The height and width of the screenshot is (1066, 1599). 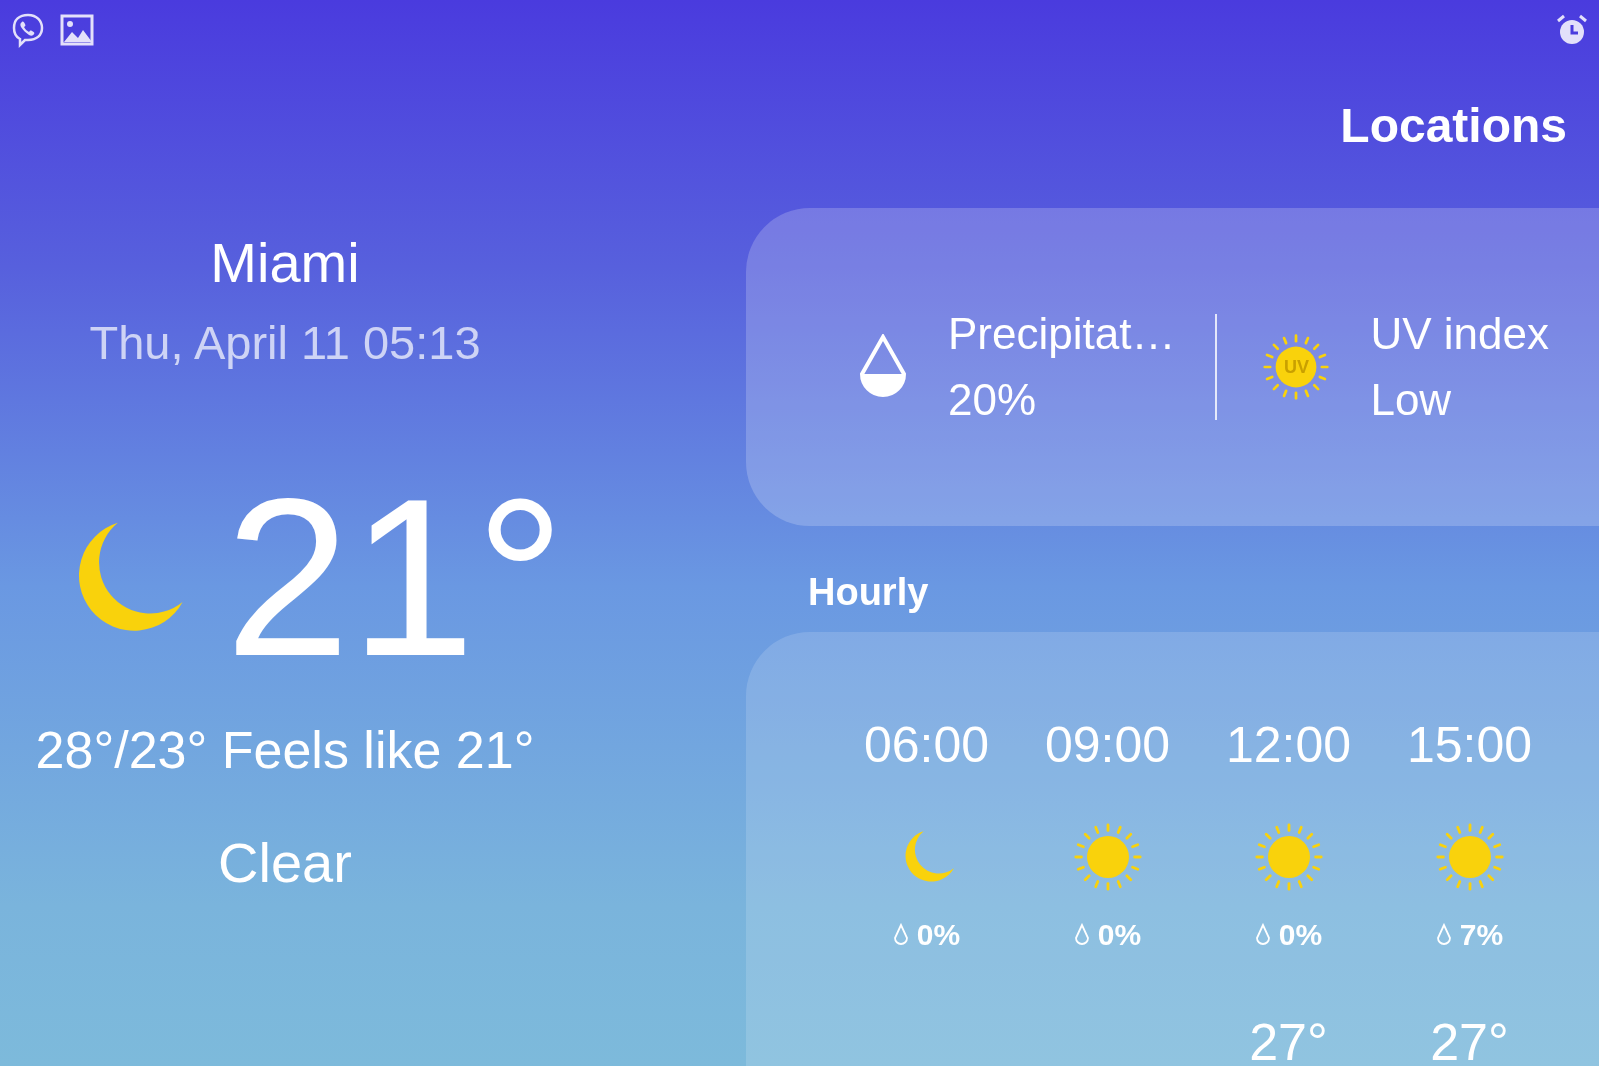 I want to click on hour-time: 15:00, so click(x=1469, y=745).